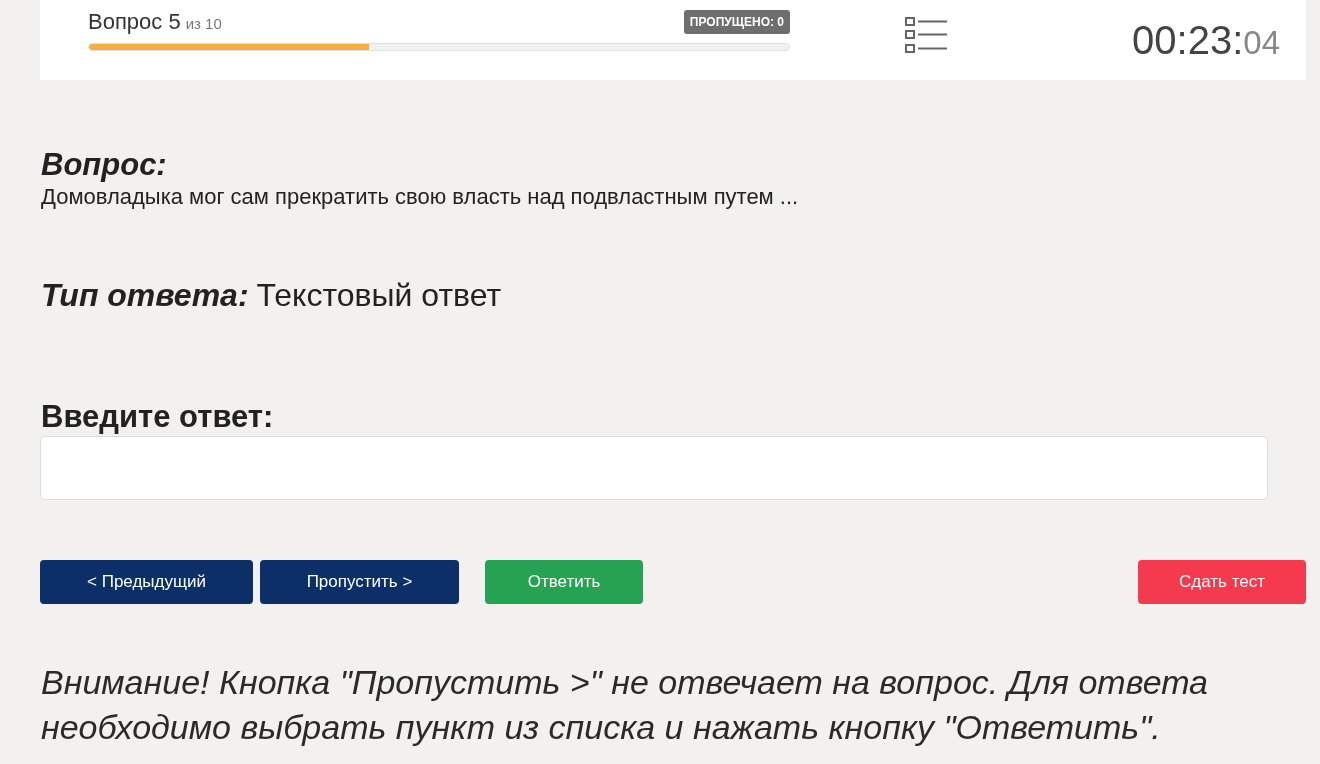 Image resolution: width=1320 pixels, height=764 pixels. I want to click on skipped-badge: ПРОПУЩЕНО: 0, so click(736, 22).